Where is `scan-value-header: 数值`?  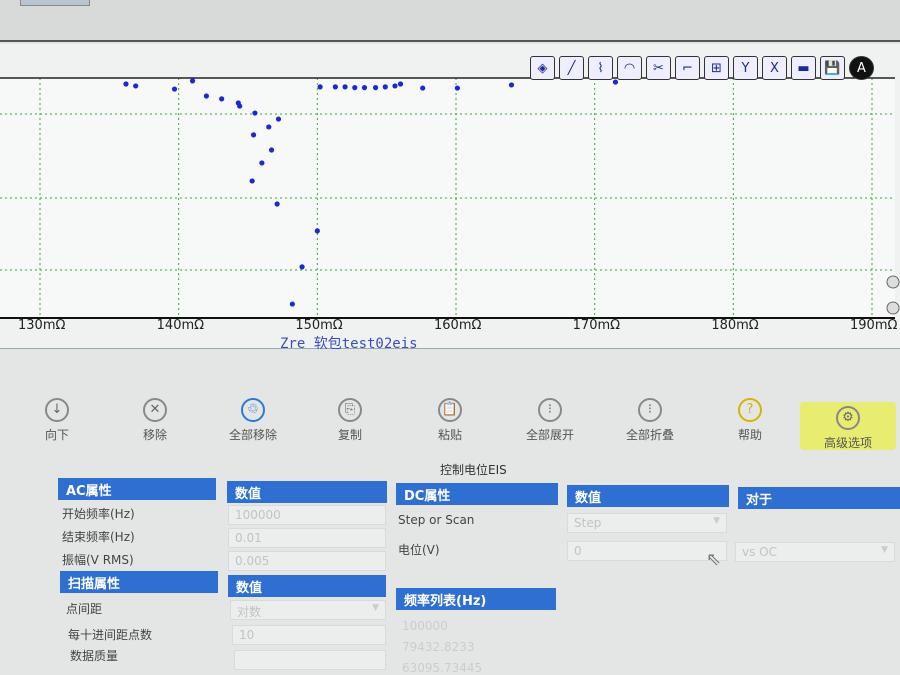 scan-value-header: 数值 is located at coordinates (307, 586).